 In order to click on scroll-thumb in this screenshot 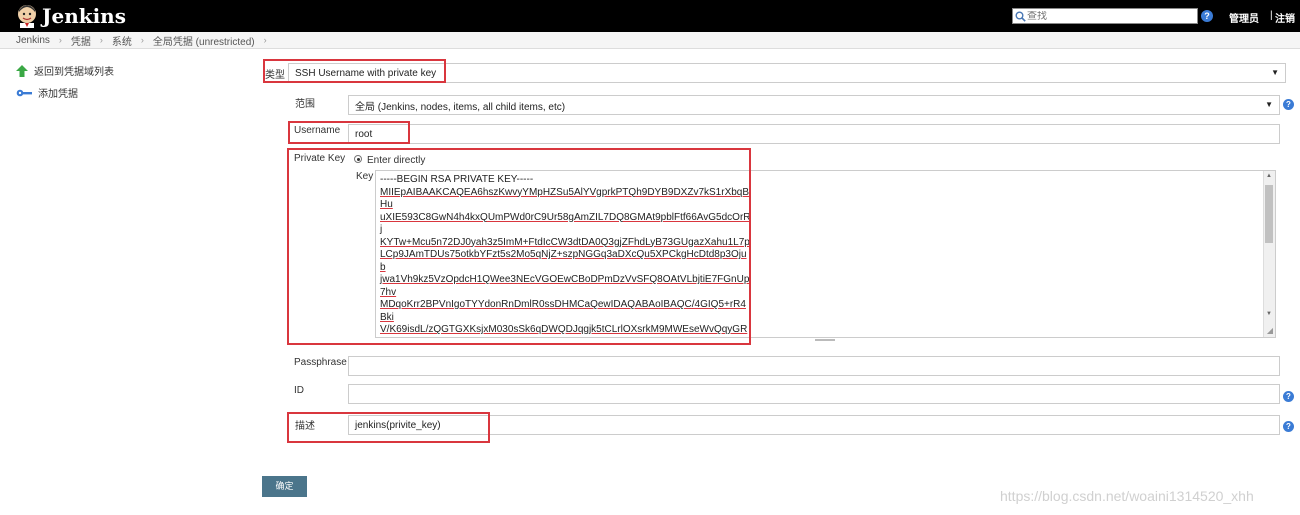, I will do `click(1269, 214)`.